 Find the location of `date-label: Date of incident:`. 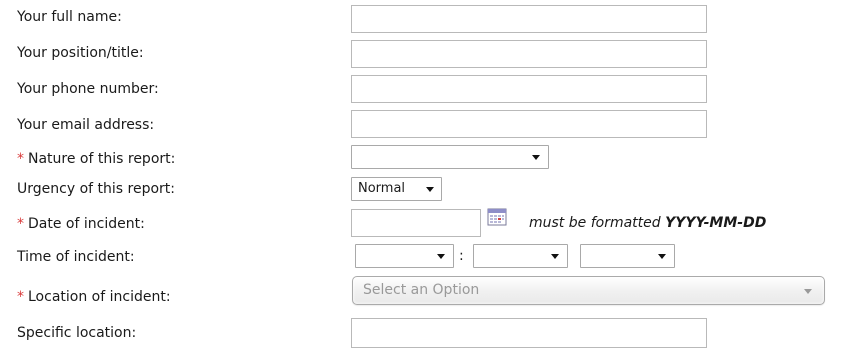

date-label: Date of incident: is located at coordinates (86, 224).